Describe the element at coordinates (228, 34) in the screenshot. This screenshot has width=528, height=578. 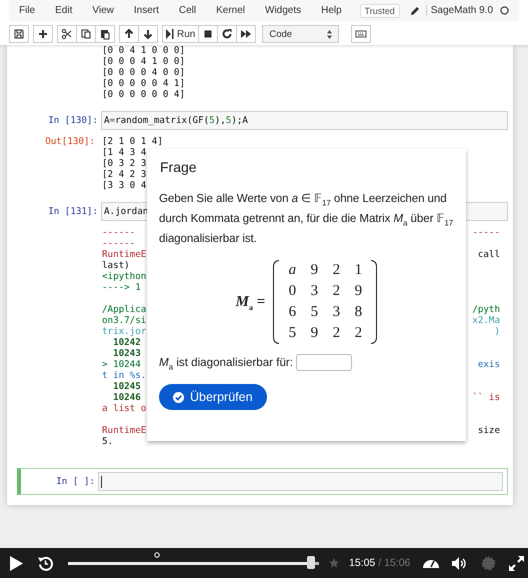
I see `restart-icon` at that location.